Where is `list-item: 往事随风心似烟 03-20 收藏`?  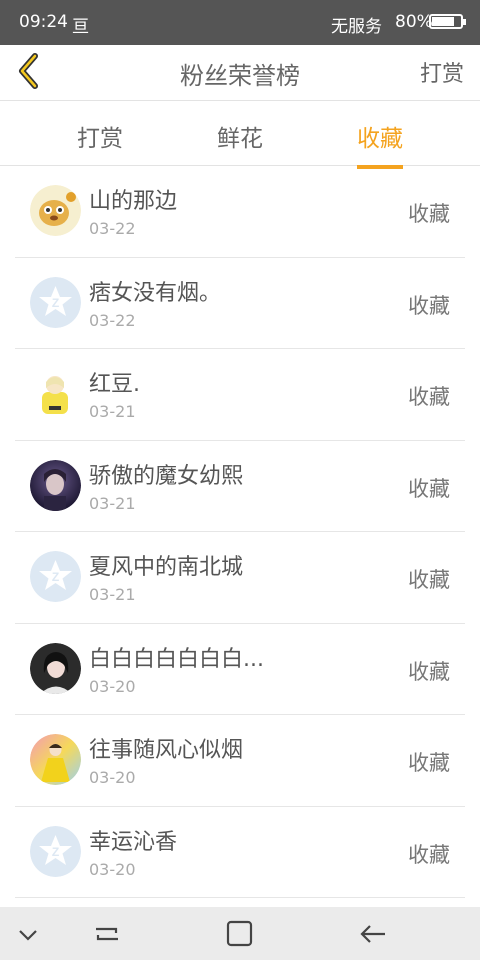 list-item: 往事随风心似烟 03-20 收藏 is located at coordinates (240, 761).